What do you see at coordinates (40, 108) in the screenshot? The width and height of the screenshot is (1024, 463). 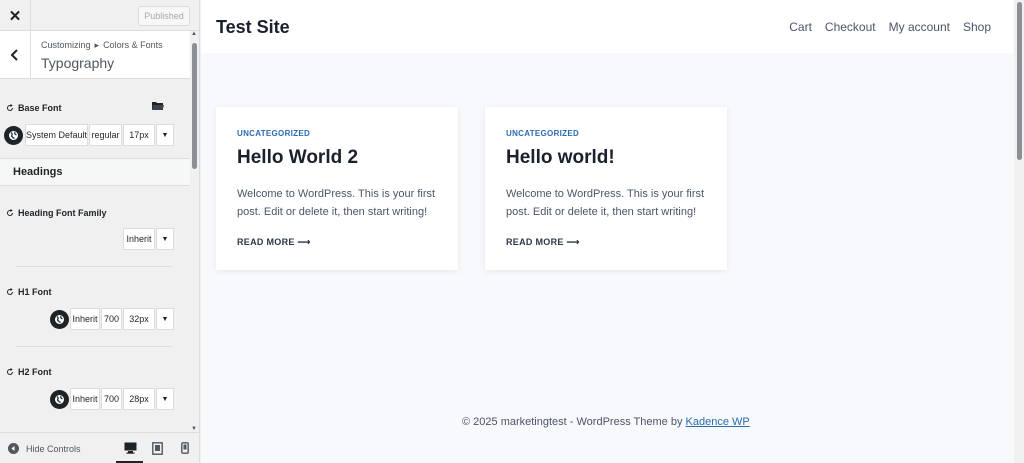 I see `base-font-label: Base Font` at bounding box center [40, 108].